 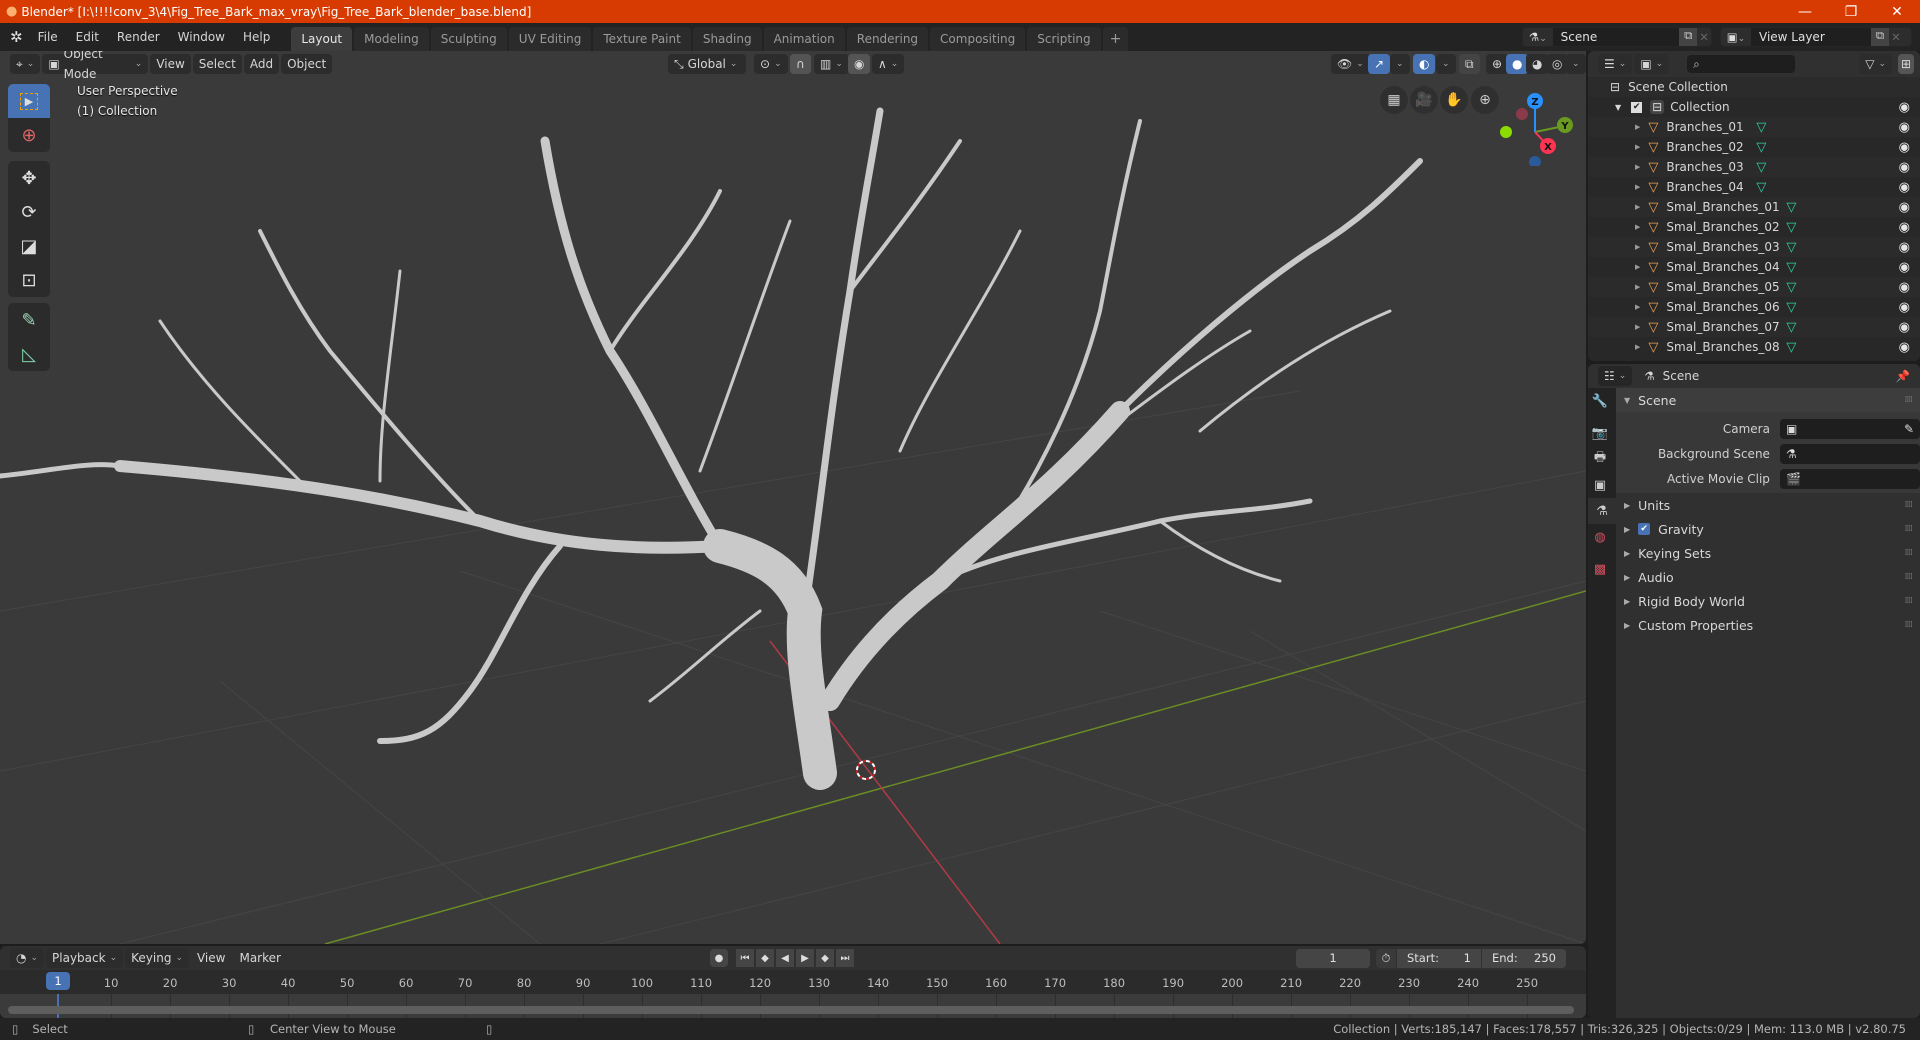 I want to click on outliner-object-row: ▶ ▽ Smal_Branches_01 ▽ ◉, so click(x=1754, y=207).